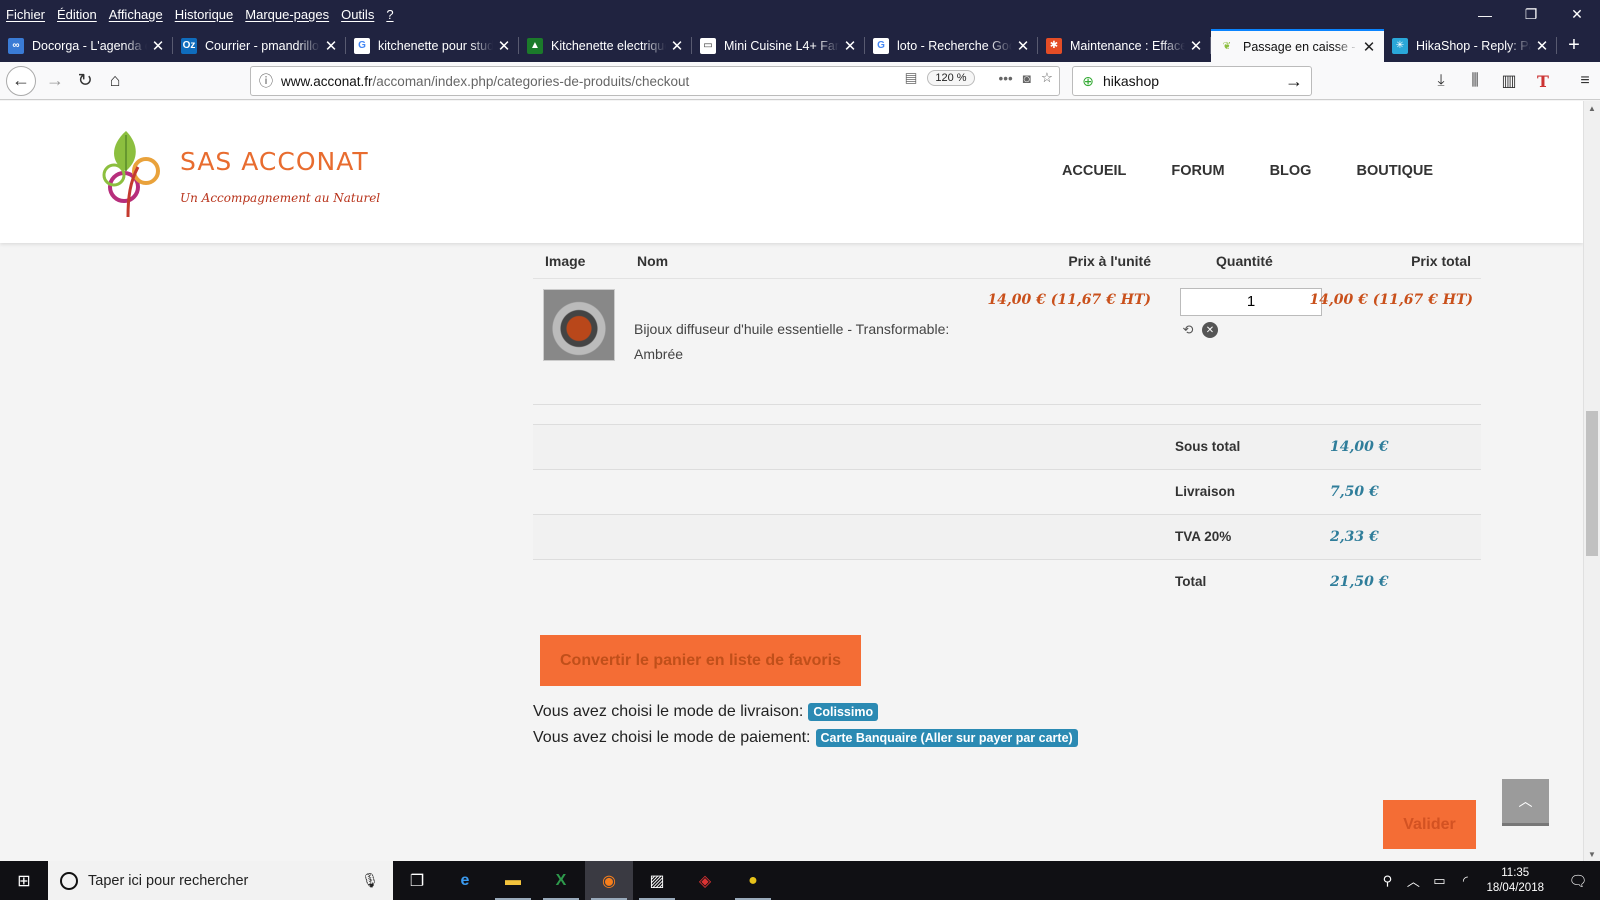  I want to click on home-icon: ⌂, so click(115, 81).